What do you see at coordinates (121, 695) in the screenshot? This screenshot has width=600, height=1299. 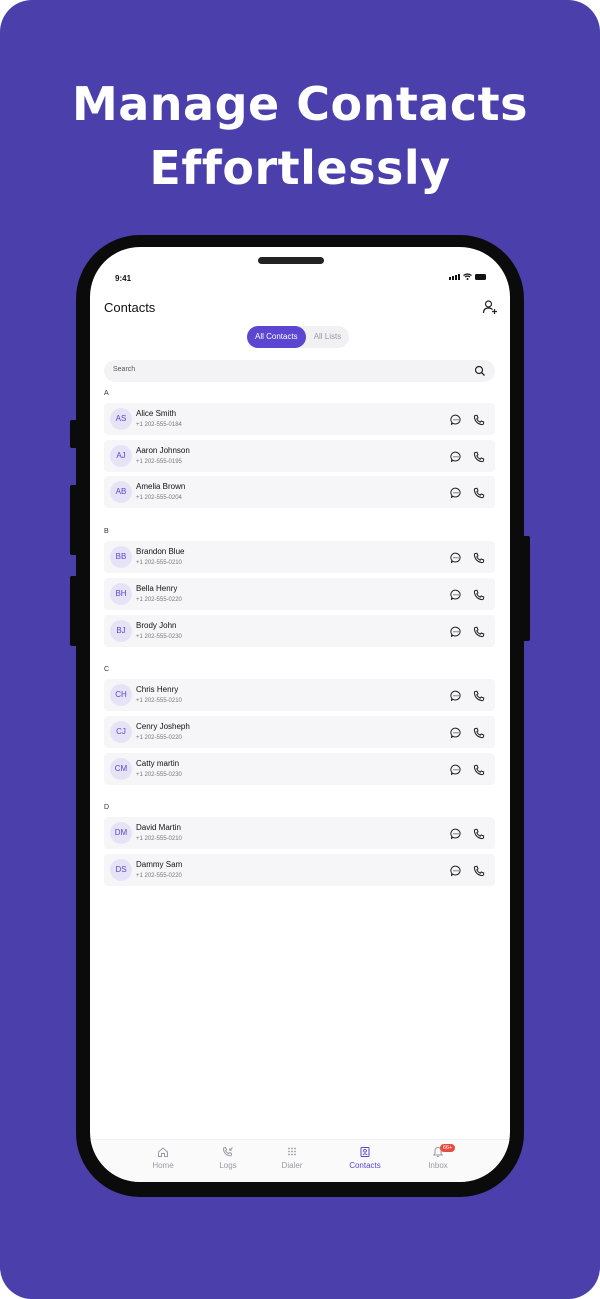 I see `avatar: CH` at bounding box center [121, 695].